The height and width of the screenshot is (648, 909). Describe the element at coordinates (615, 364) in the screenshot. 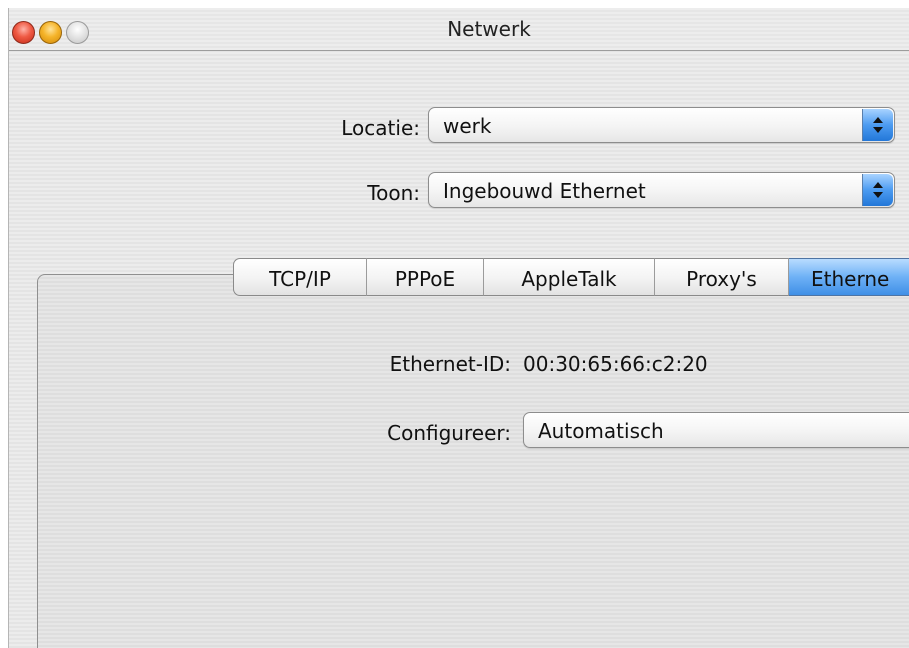

I see `ethernet-id-value: 00:30:65:66:c2:20` at that location.